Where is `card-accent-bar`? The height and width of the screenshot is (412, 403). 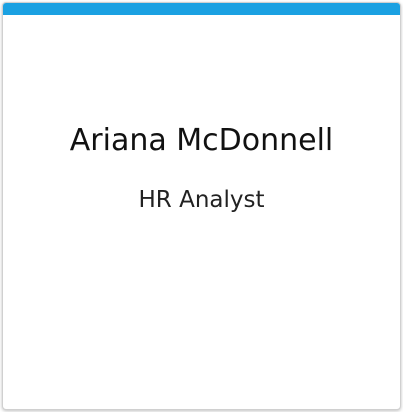
card-accent-bar is located at coordinates (201, 9).